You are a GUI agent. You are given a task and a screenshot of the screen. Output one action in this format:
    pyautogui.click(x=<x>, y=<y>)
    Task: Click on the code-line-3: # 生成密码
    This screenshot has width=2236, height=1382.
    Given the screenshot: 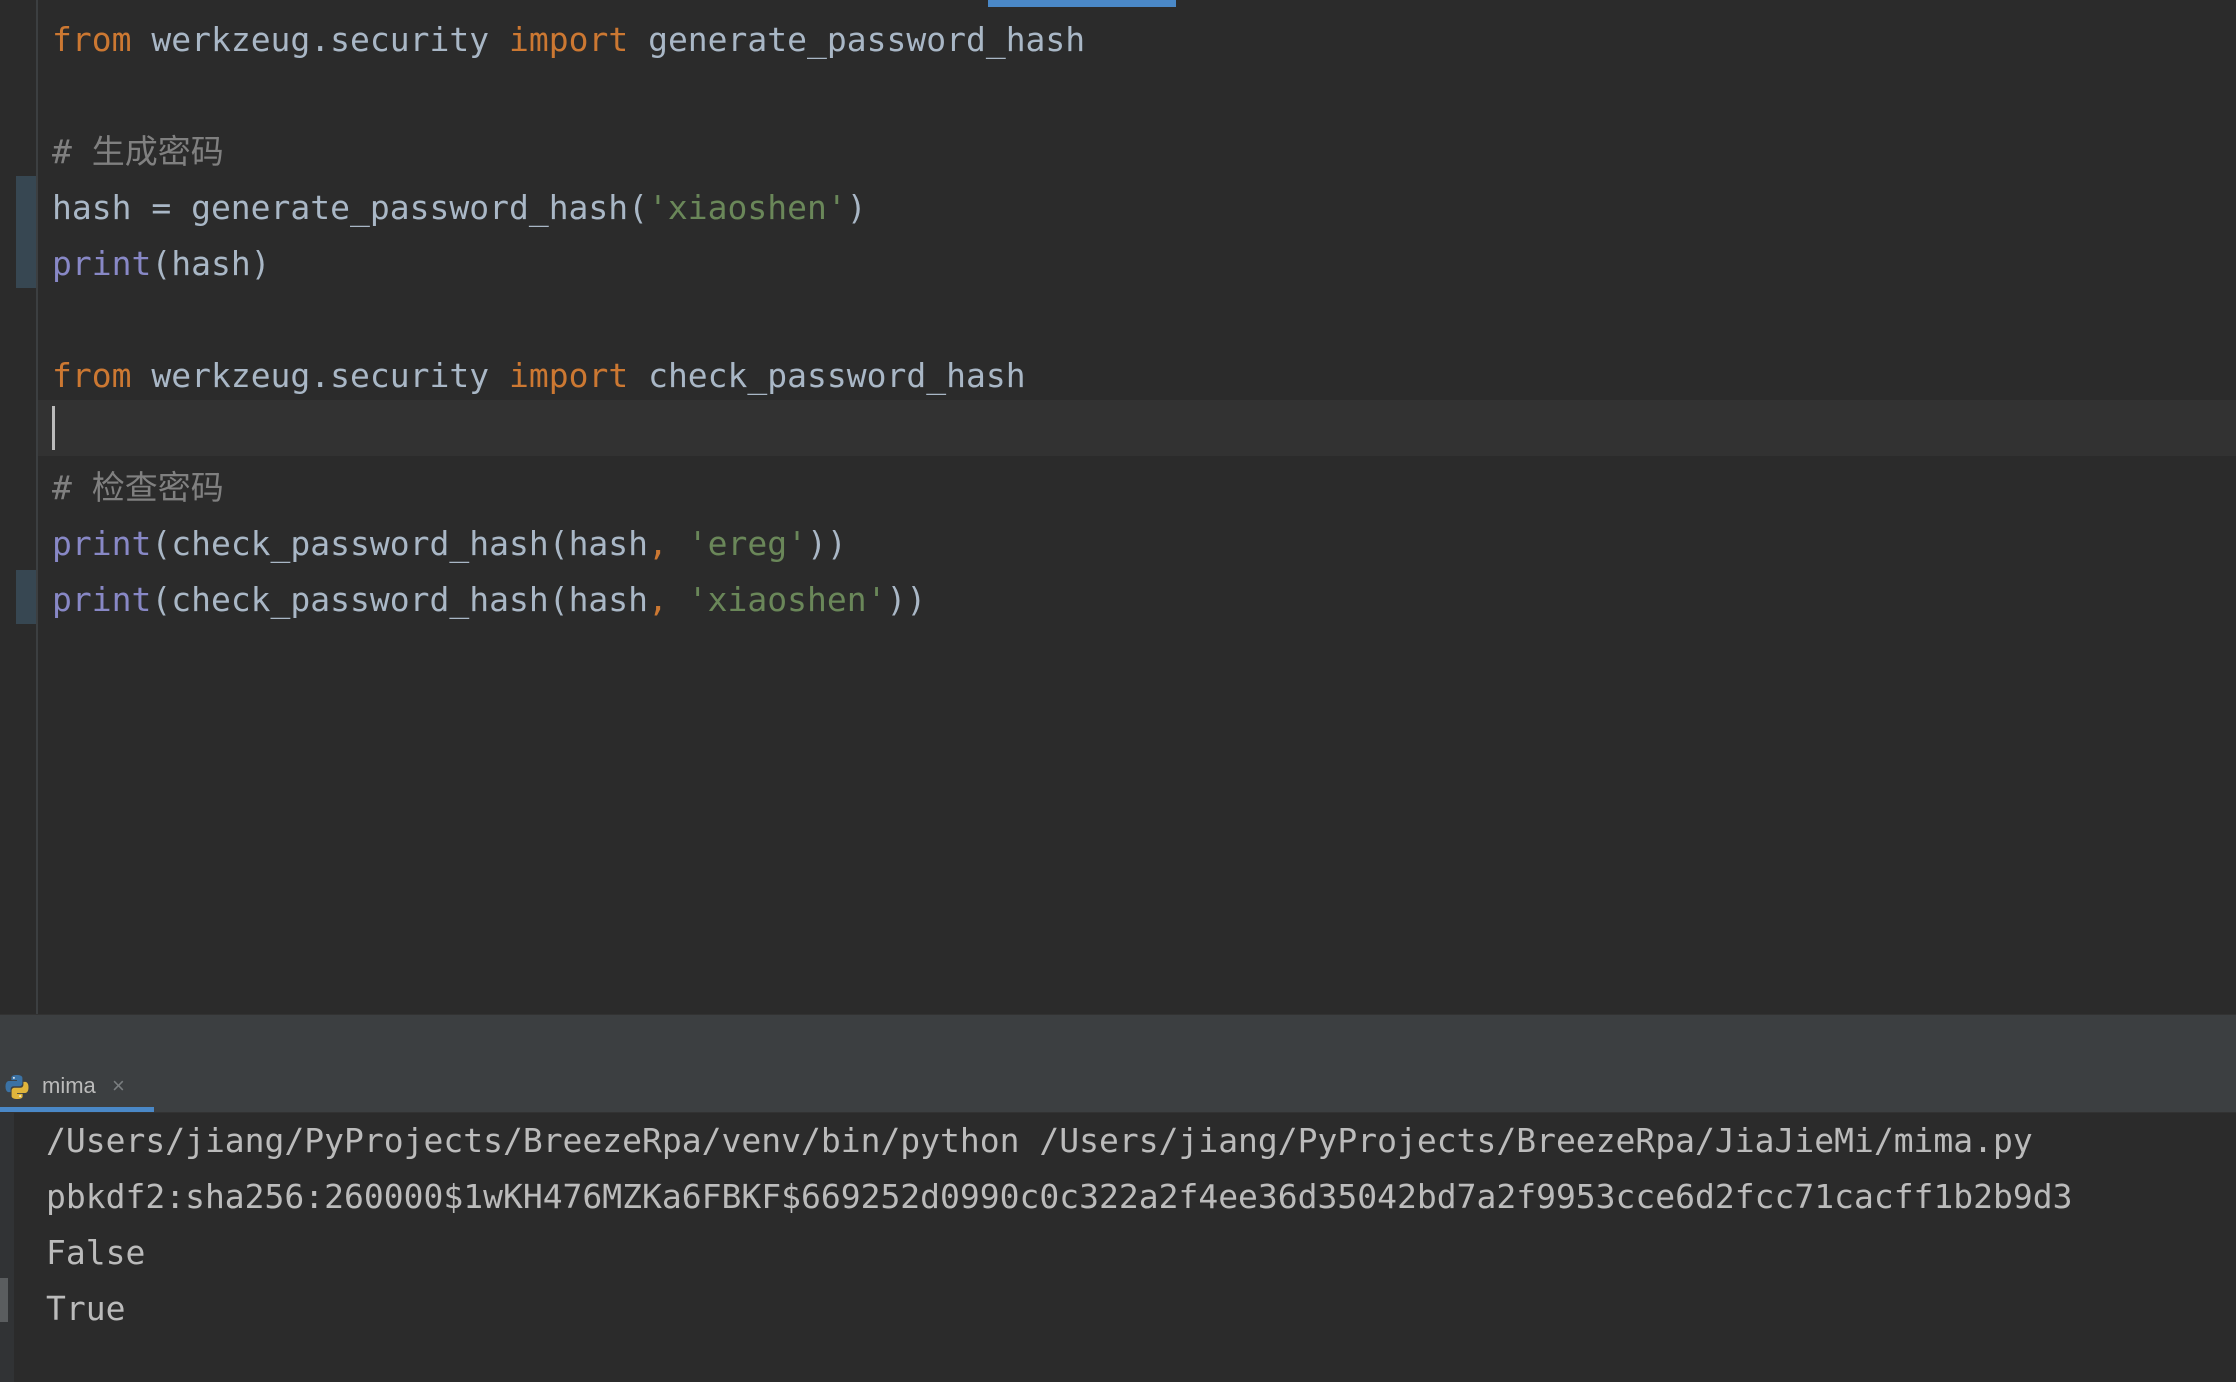 What is the action you would take?
    pyautogui.click(x=138, y=152)
    